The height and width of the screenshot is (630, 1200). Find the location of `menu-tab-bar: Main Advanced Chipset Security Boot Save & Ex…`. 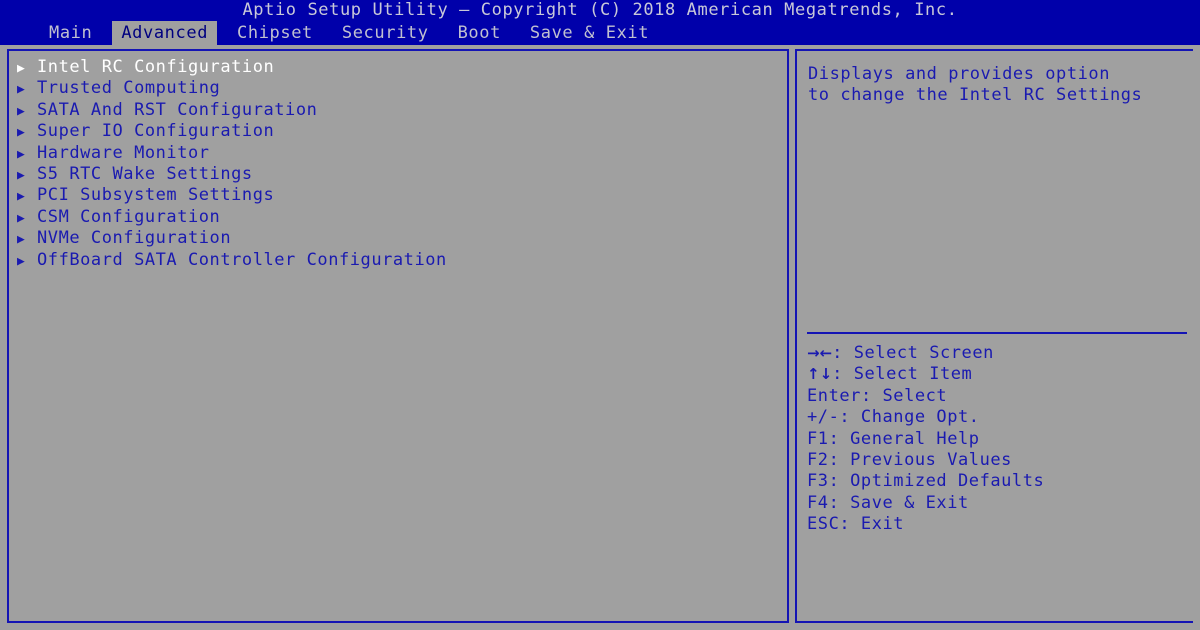

menu-tab-bar: Main Advanced Chipset Security Boot Save & Ex… is located at coordinates (600, 33).